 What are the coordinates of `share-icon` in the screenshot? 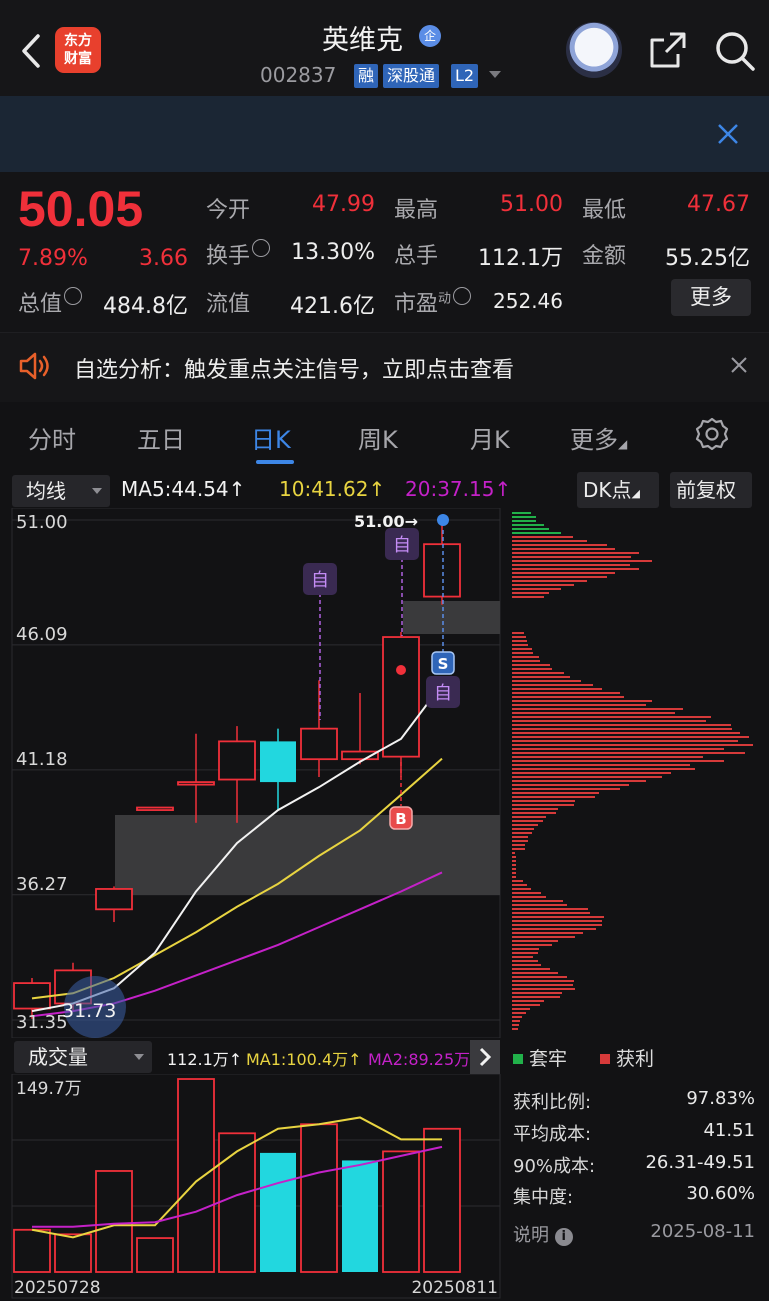 It's located at (668, 50).